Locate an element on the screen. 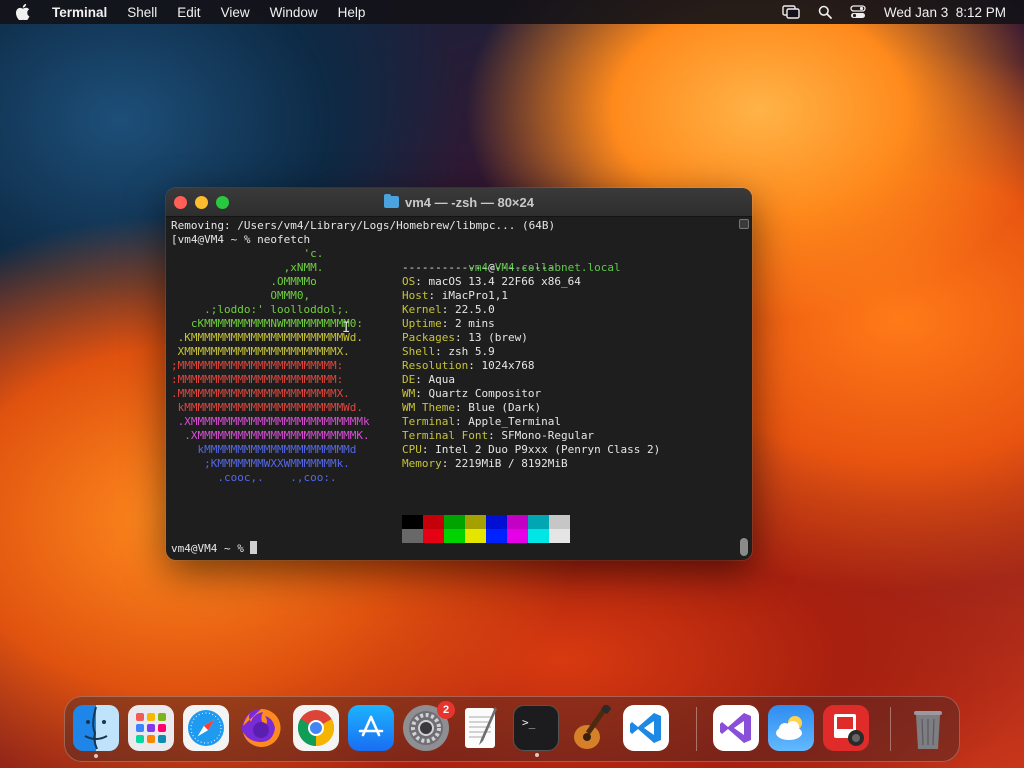 This screenshot has width=1024, height=768. dock-terminal: >_ is located at coordinates (536, 731).